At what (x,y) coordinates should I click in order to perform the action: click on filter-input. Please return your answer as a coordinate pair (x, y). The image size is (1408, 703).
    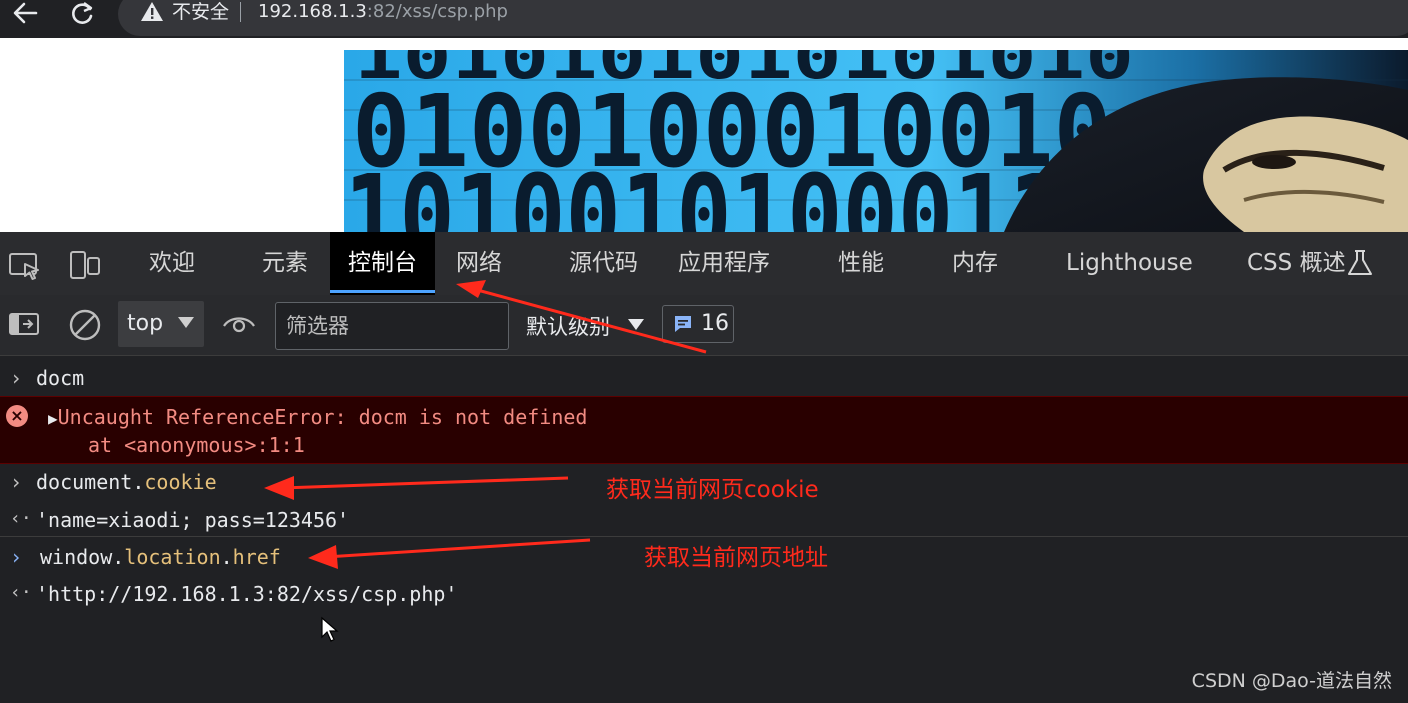
    Looking at the image, I should click on (391, 326).